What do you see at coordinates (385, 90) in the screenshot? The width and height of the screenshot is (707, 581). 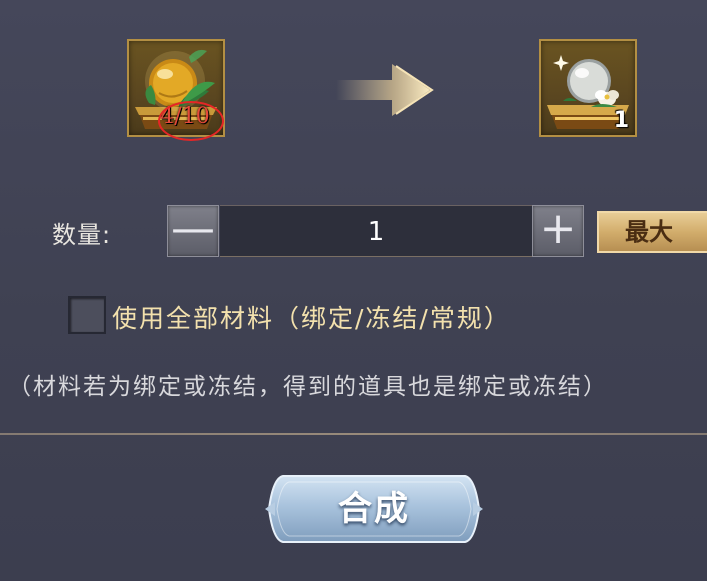 I see `arrow-right-icon` at bounding box center [385, 90].